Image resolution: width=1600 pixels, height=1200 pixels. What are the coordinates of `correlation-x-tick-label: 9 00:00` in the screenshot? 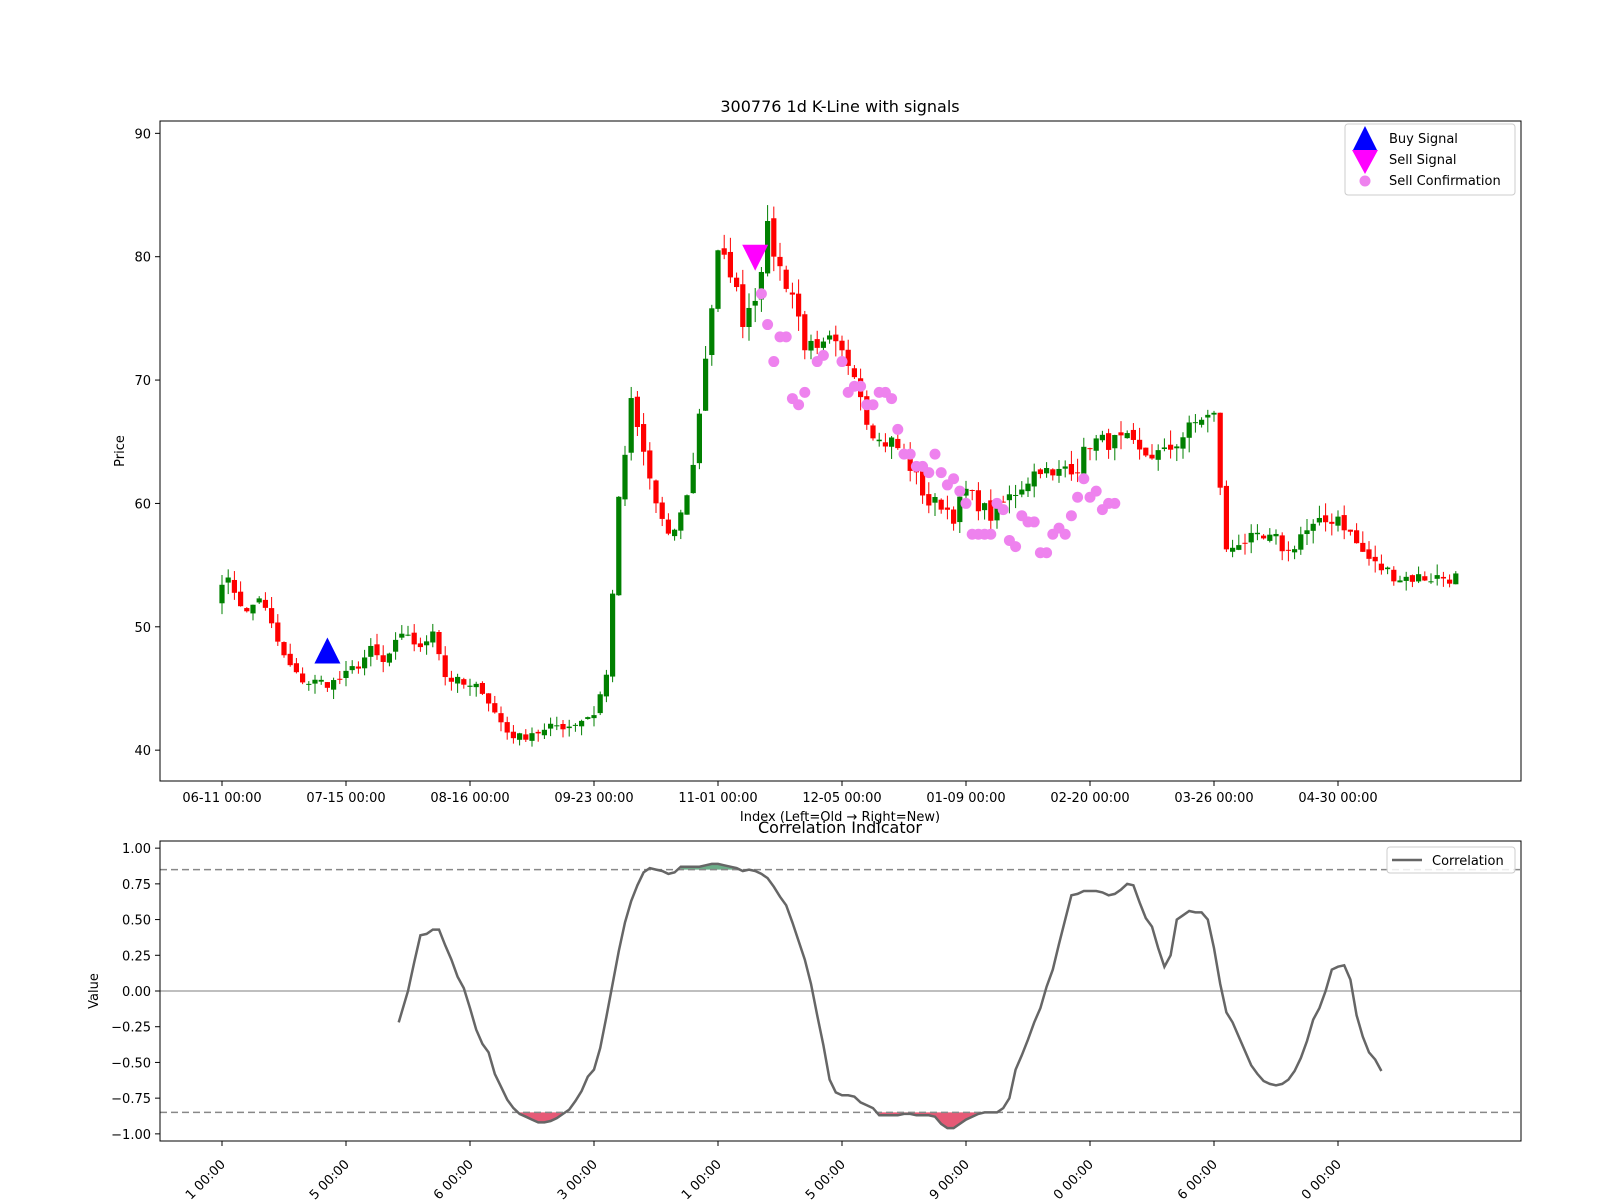 It's located at (950, 1178).